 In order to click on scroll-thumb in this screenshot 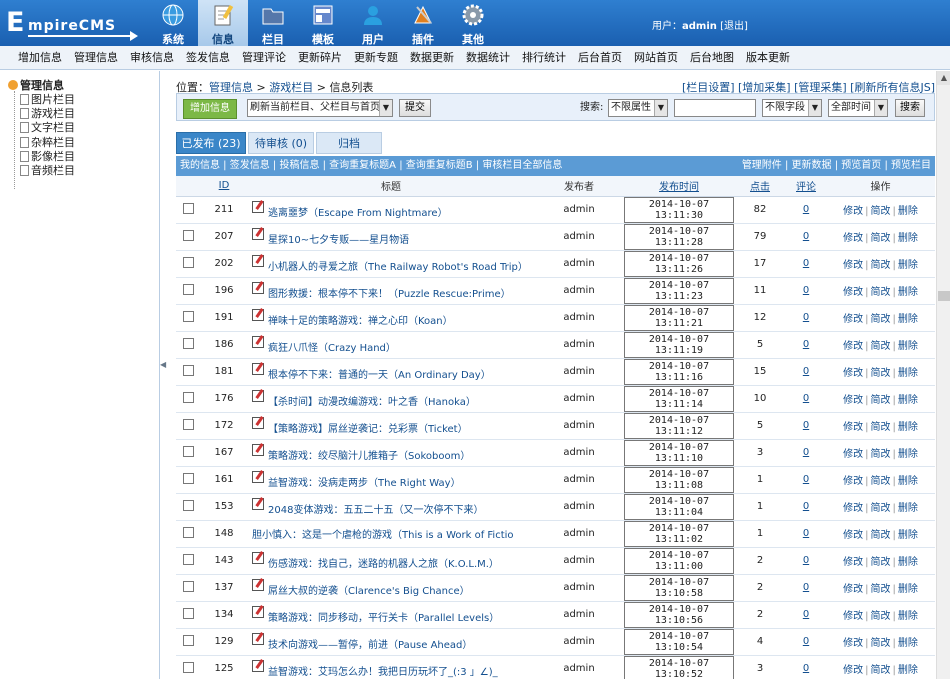, I will do `click(944, 296)`.